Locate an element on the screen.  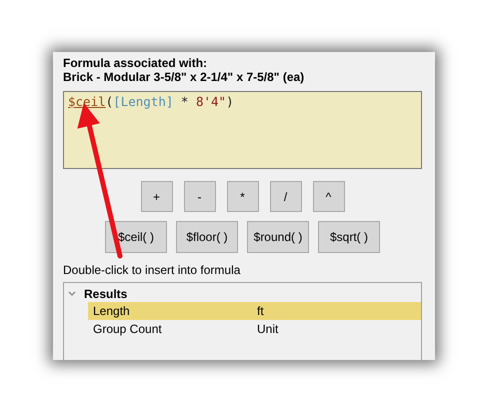
result-unit: ft is located at coordinates (261, 311).